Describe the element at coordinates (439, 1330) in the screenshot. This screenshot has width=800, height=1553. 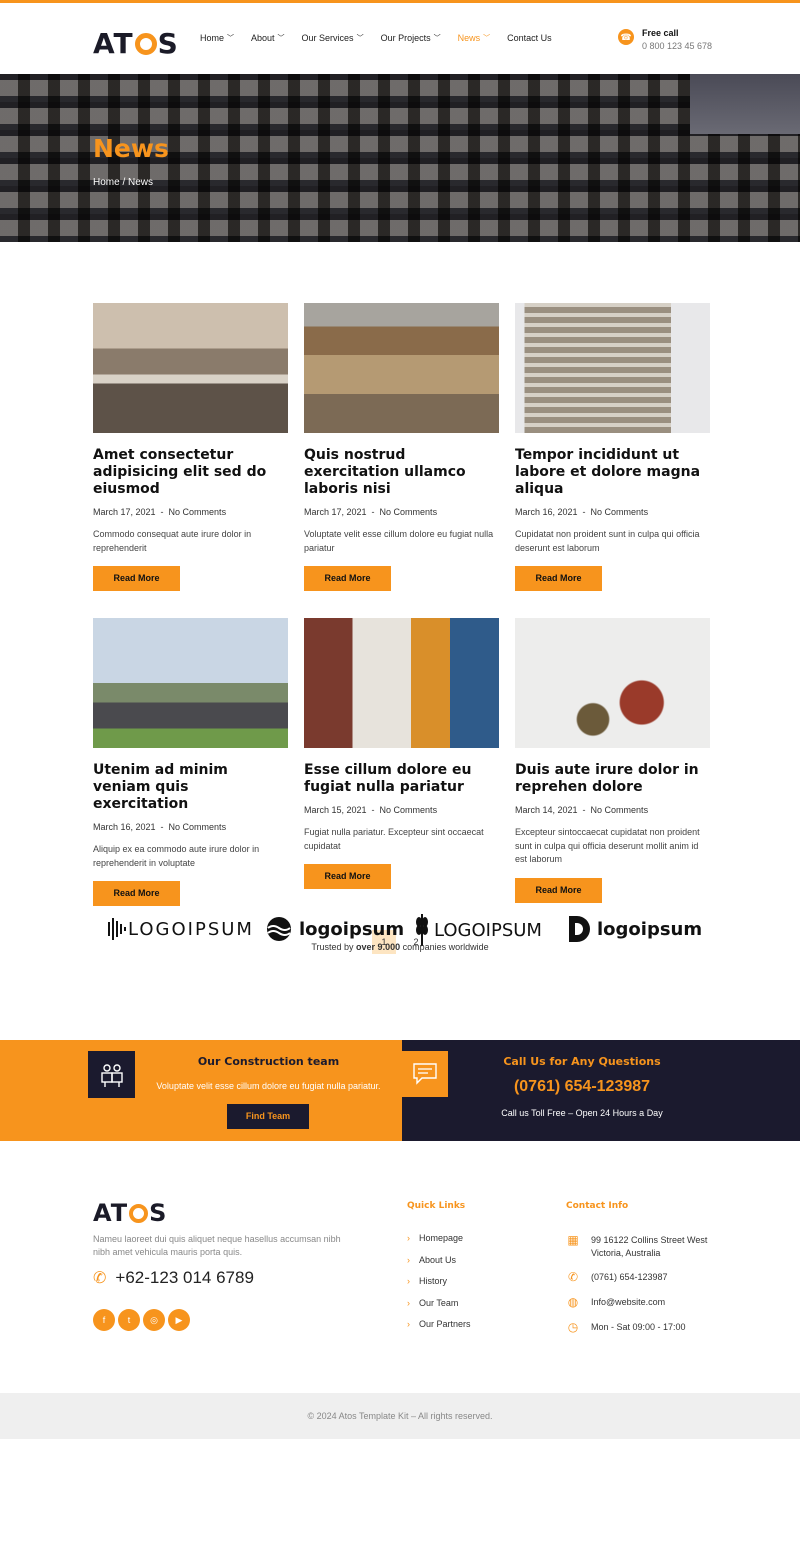
I see `quick-link-our-partners: Our Partners` at that location.